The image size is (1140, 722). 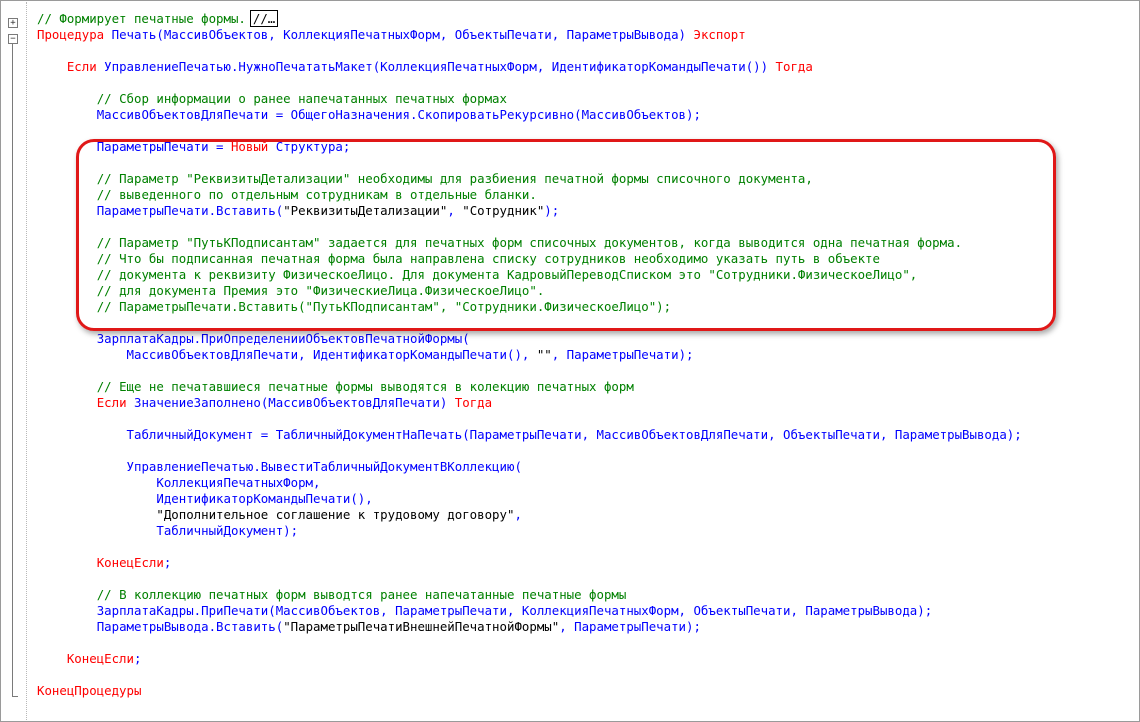 I want to click on code-line: ИдентификаторКомандыПечати(),, so click(x=529, y=499).